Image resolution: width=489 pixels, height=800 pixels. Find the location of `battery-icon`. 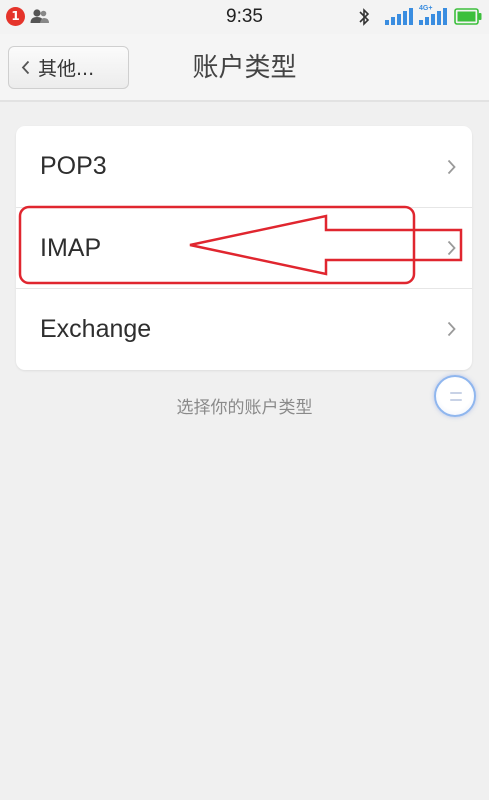

battery-icon is located at coordinates (468, 16).